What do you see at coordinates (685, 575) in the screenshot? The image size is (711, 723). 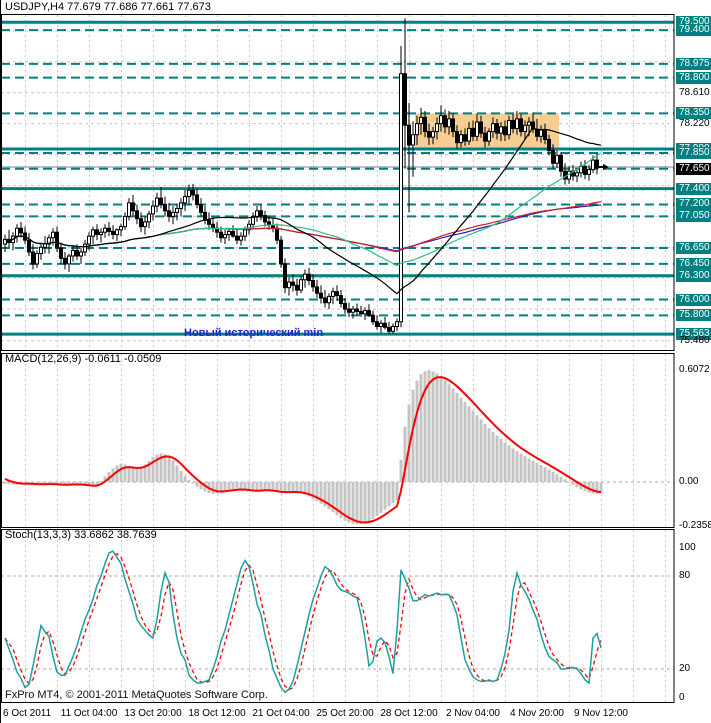 I see `stoch-80-label: 80` at bounding box center [685, 575].